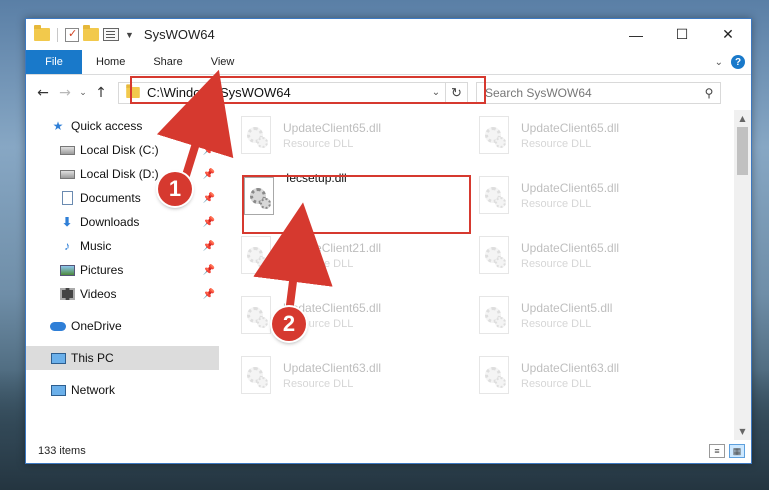  I want to click on sidebar-item-network: Network, so click(122, 390).